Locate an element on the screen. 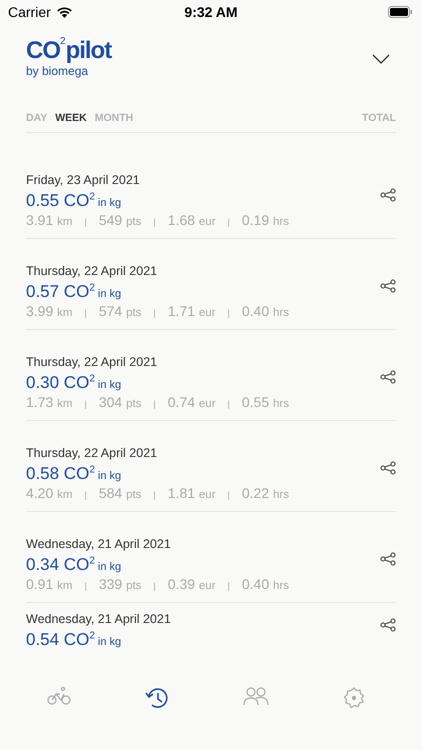 The image size is (422, 750). co2-value: 0.58 CO$^{2}$ is located at coordinates (60, 474).